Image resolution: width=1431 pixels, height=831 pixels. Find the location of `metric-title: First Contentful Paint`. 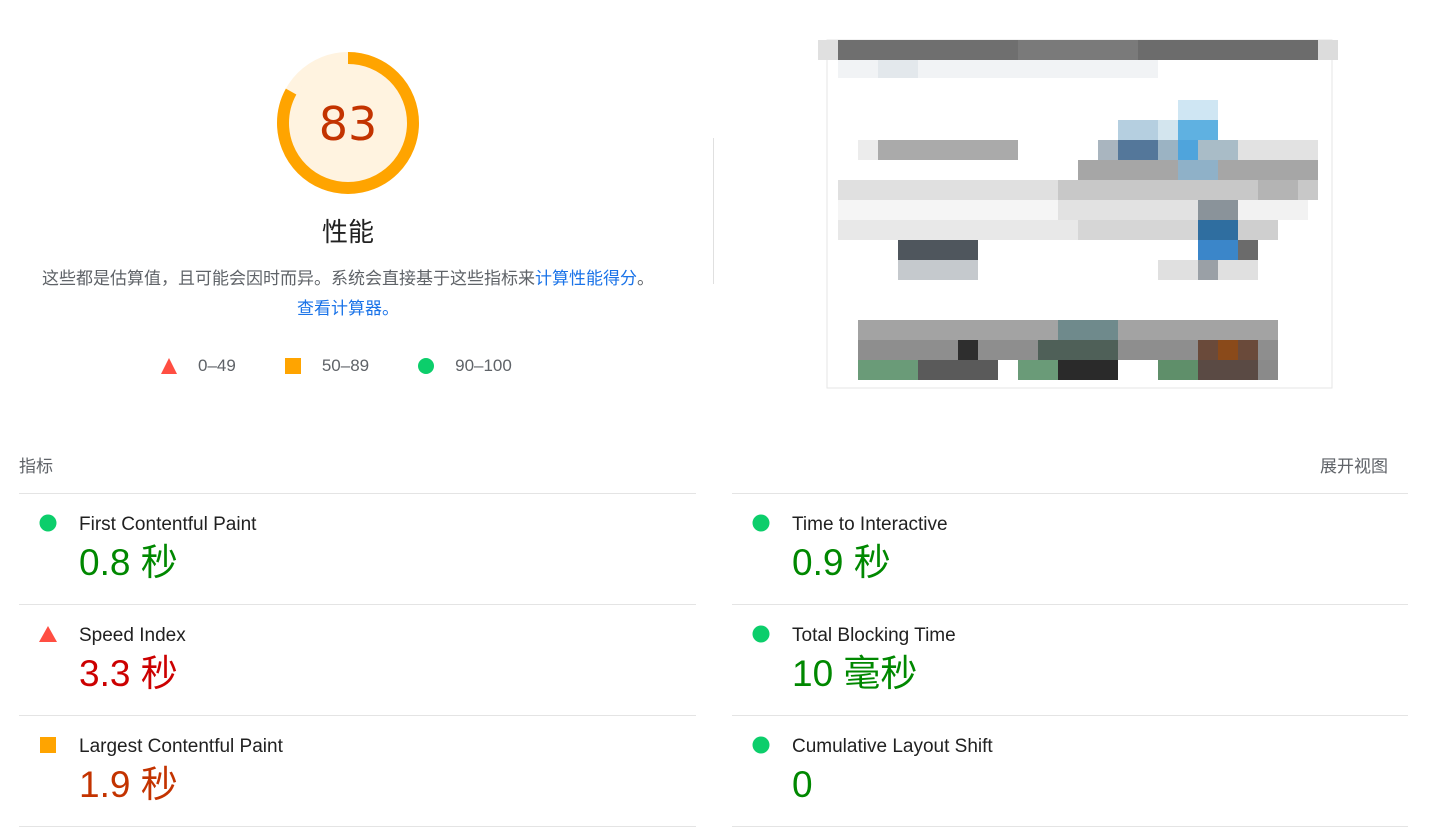

metric-title: First Contentful Paint is located at coordinates (168, 524).